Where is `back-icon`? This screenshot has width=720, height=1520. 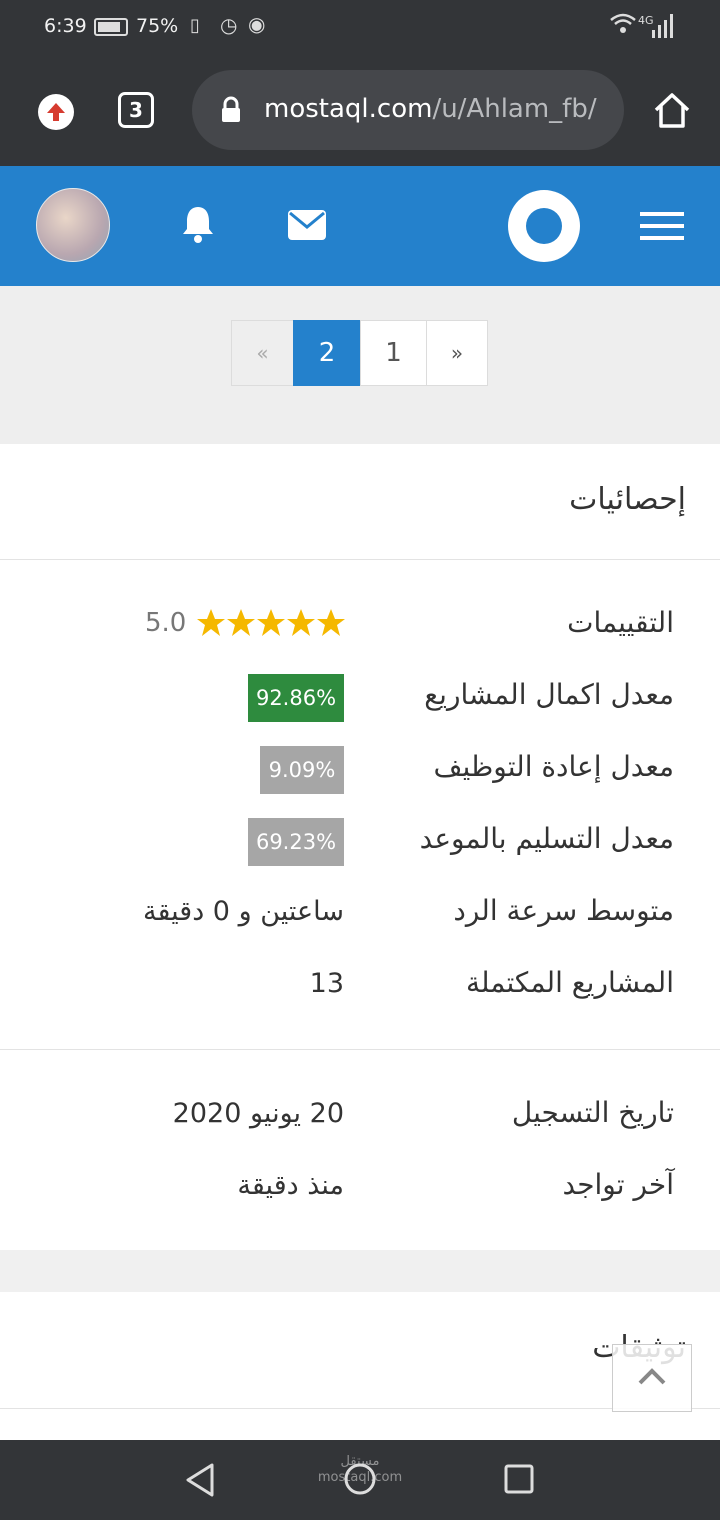 back-icon is located at coordinates (200, 1482).